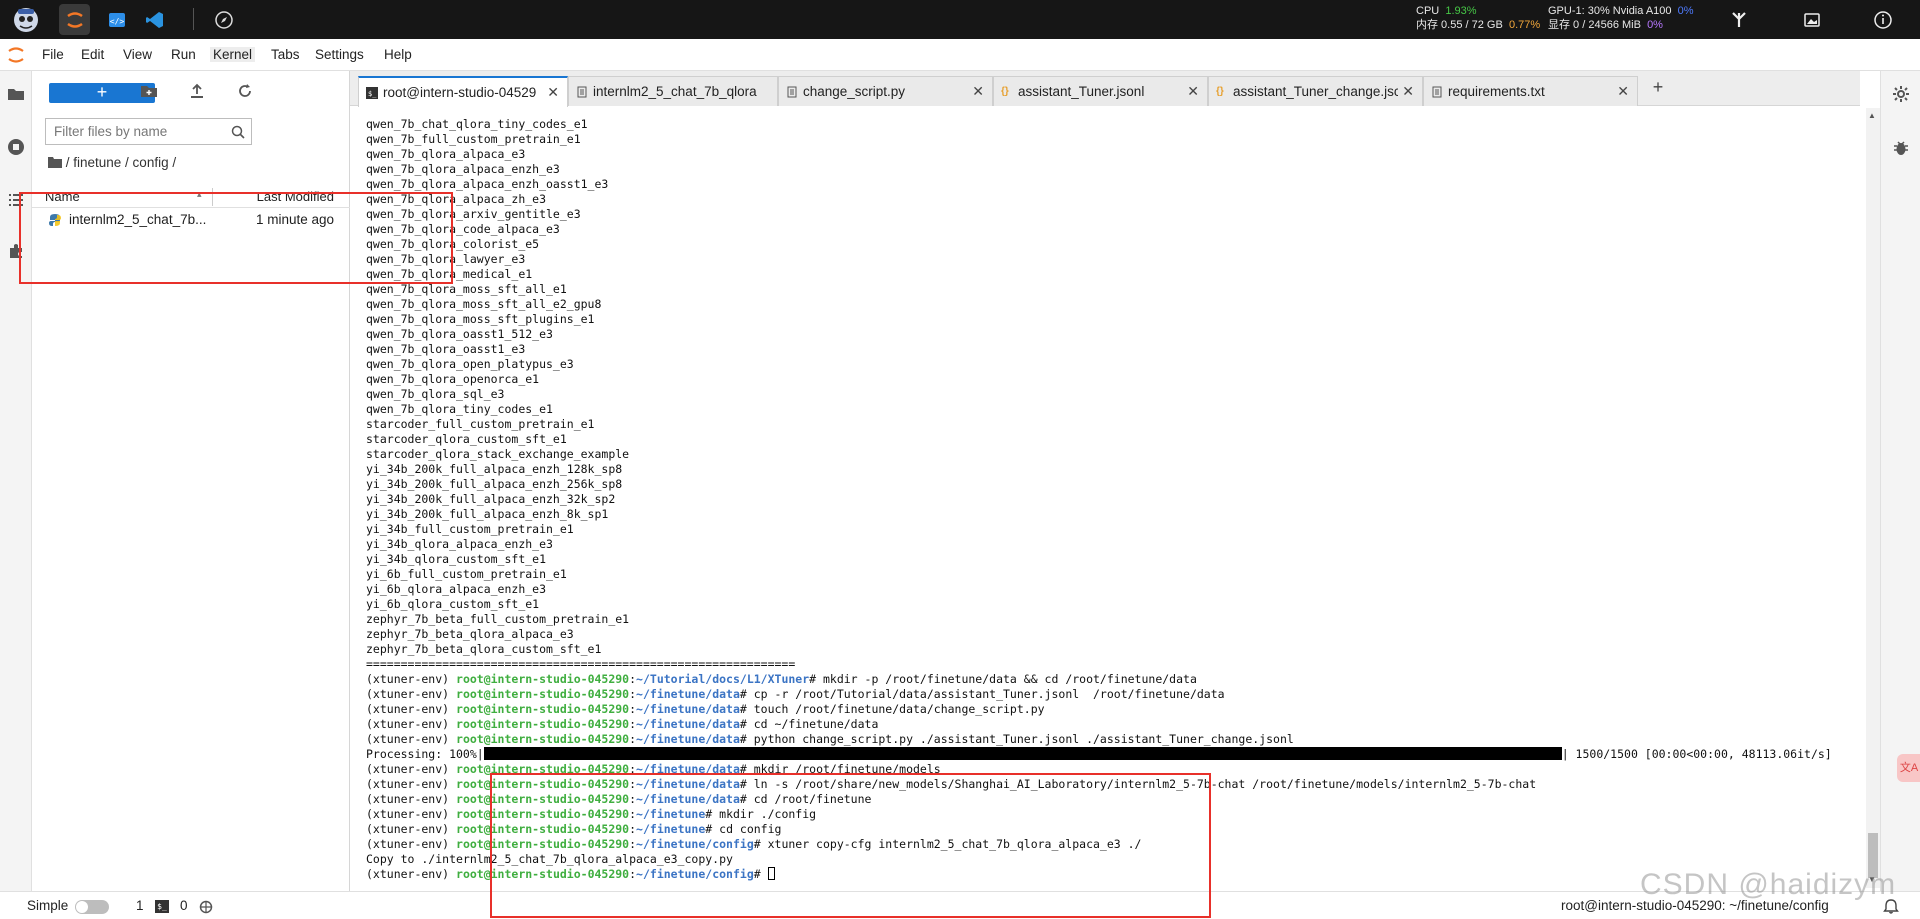 The width and height of the screenshot is (1920, 919). I want to click on progress-stats: | 1500/1500 [00:00<00:00, 48113.06it/s], so click(1696, 754).